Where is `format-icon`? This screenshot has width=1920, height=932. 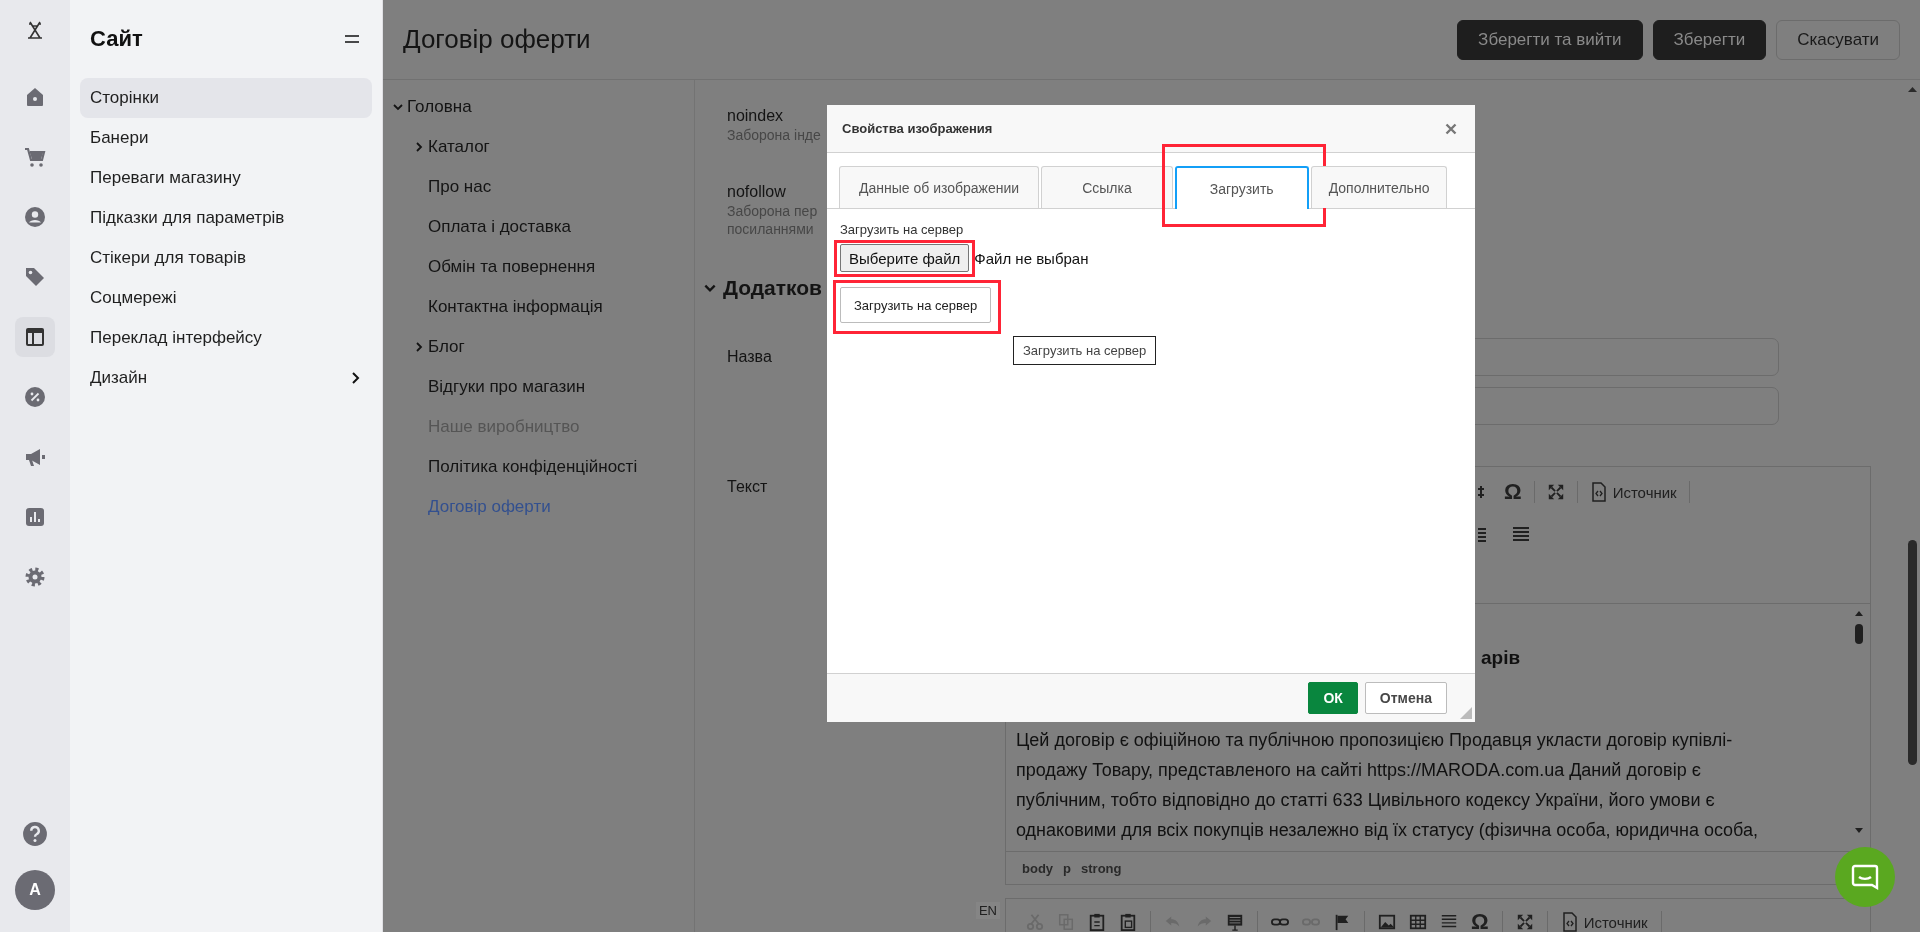 format-icon is located at coordinates (1235, 922).